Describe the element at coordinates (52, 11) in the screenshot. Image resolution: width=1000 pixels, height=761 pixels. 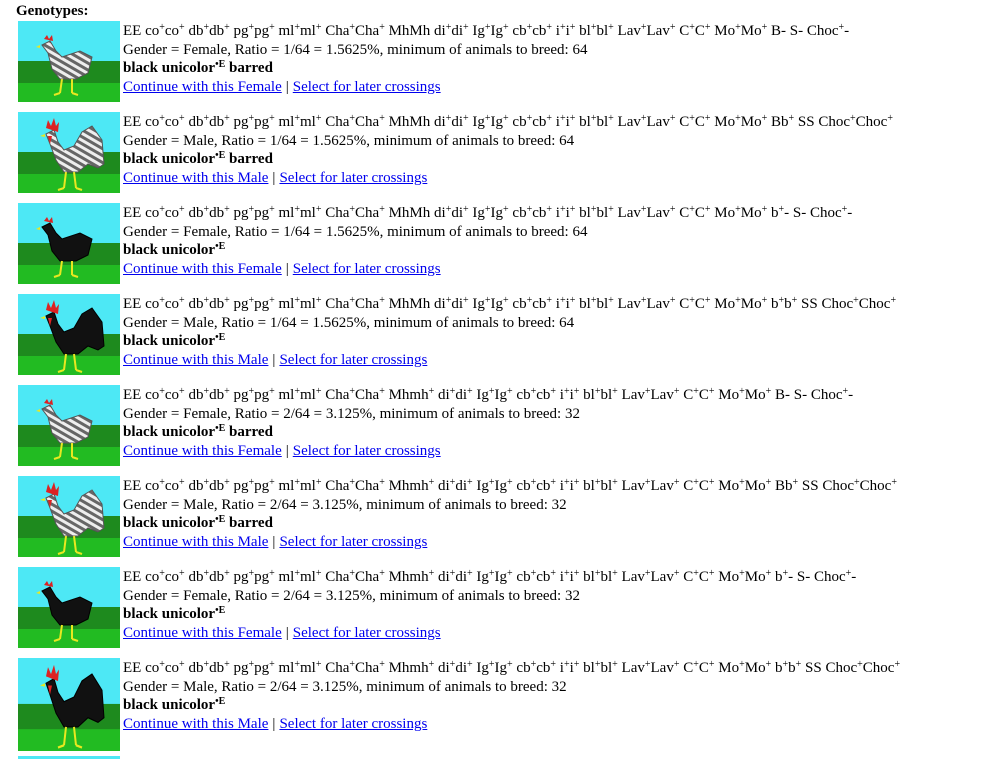
I see `genotypes-heading: Genotypes:` at that location.